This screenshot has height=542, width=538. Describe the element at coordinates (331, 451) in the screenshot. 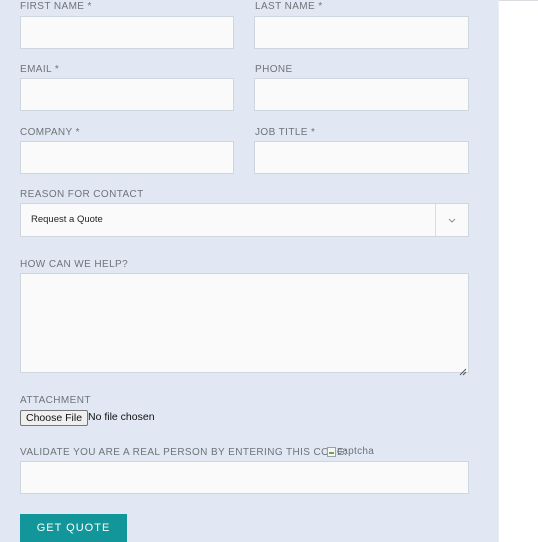

I see `broken-image-icon` at that location.